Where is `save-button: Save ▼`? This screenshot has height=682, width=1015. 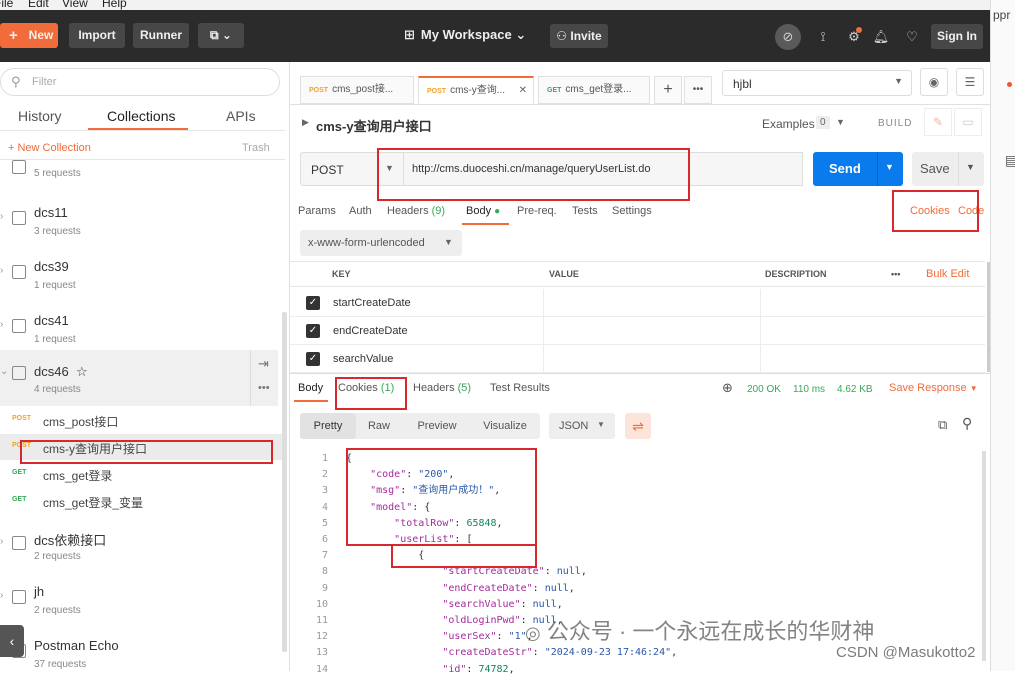 save-button: Save ▼ is located at coordinates (948, 169).